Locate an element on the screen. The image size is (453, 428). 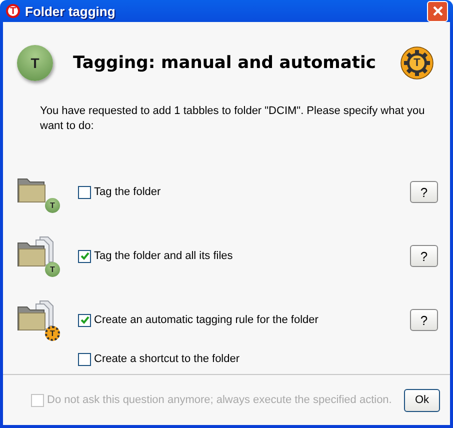
option-checkbox: Create an automatic tagging rule for the folder is located at coordinates (244, 320).